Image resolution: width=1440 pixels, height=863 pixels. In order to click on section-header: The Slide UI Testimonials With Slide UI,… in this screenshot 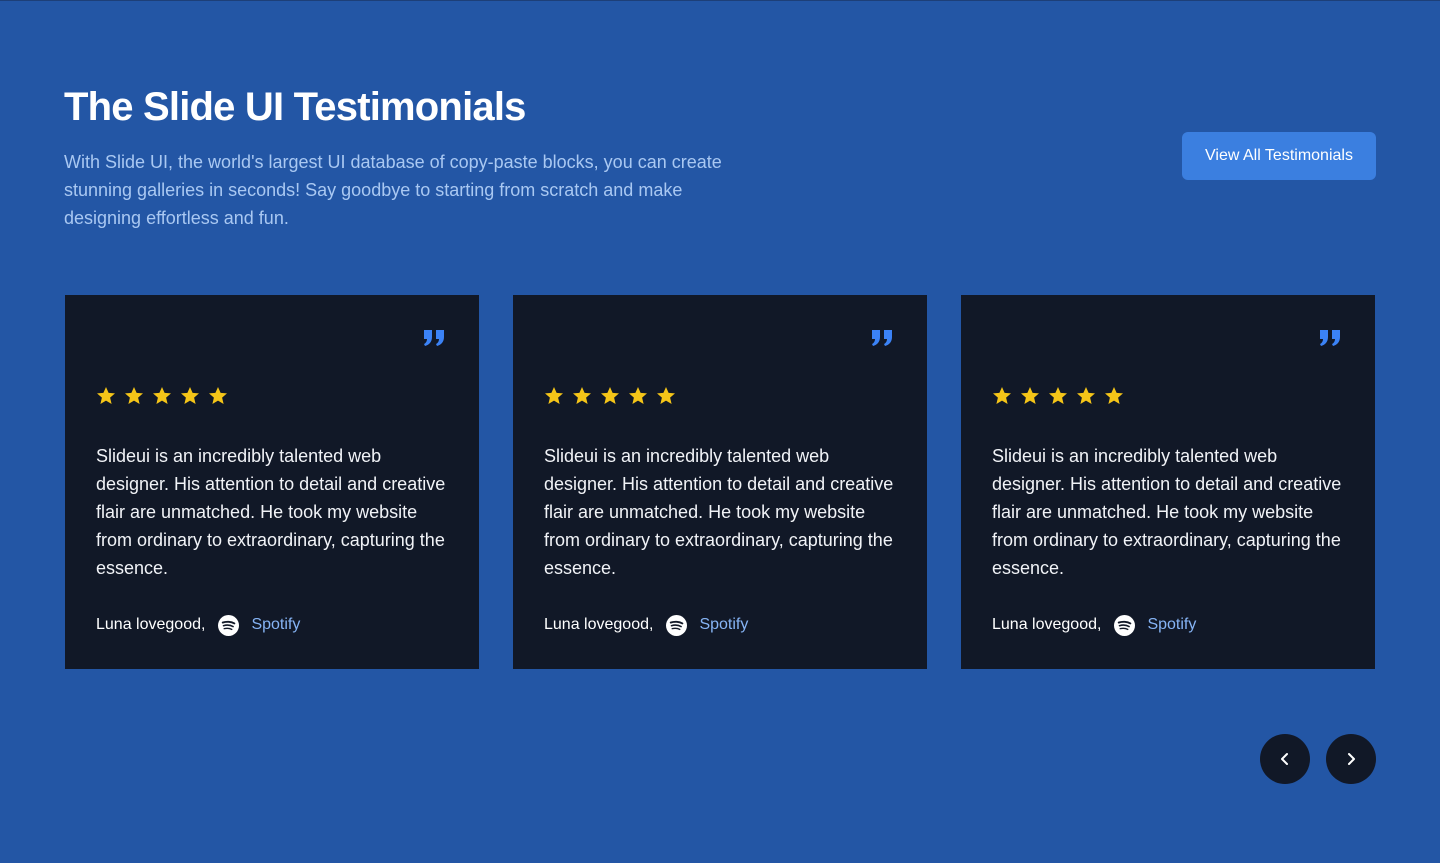, I will do `click(414, 157)`.